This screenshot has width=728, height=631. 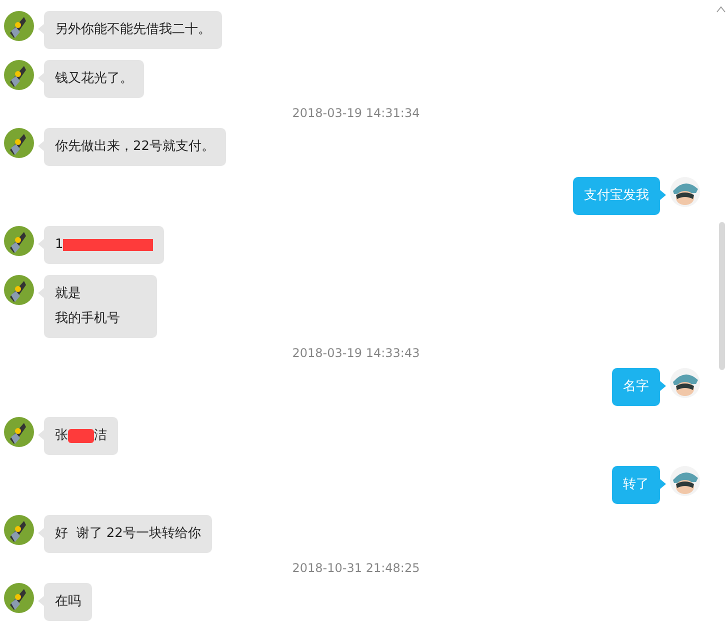 What do you see at coordinates (722, 296) in the screenshot?
I see `scrollbar` at bounding box center [722, 296].